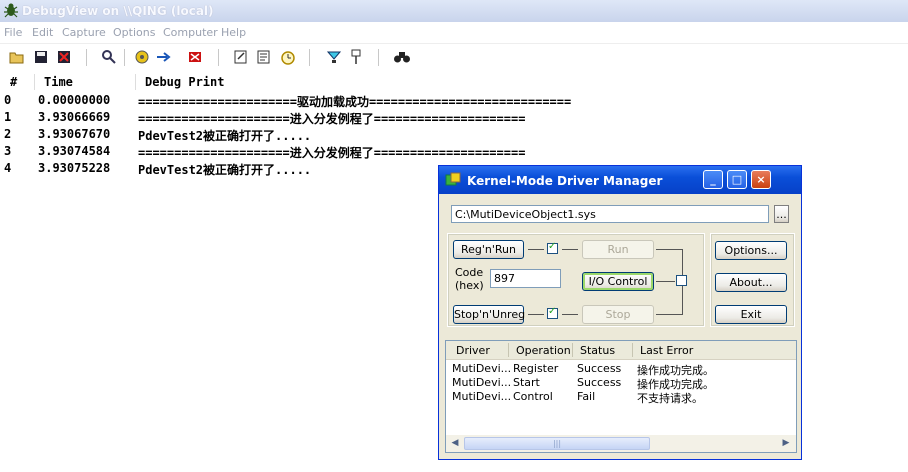 This screenshot has height=472, width=908. I want to click on clear-icon, so click(64, 57).